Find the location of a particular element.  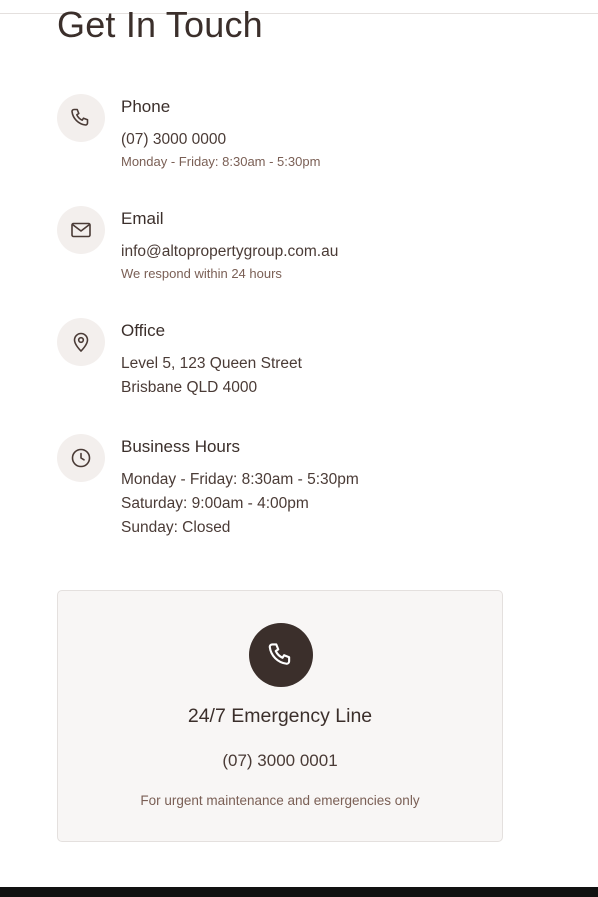

emergency-title: 24/7 Emergency Line is located at coordinates (280, 716).